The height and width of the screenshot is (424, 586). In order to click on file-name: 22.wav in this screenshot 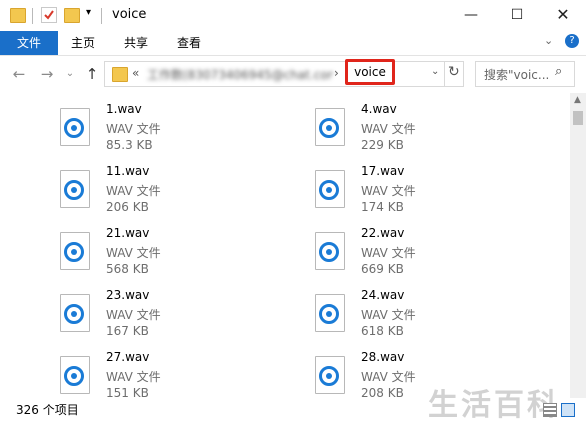, I will do `click(383, 233)`.